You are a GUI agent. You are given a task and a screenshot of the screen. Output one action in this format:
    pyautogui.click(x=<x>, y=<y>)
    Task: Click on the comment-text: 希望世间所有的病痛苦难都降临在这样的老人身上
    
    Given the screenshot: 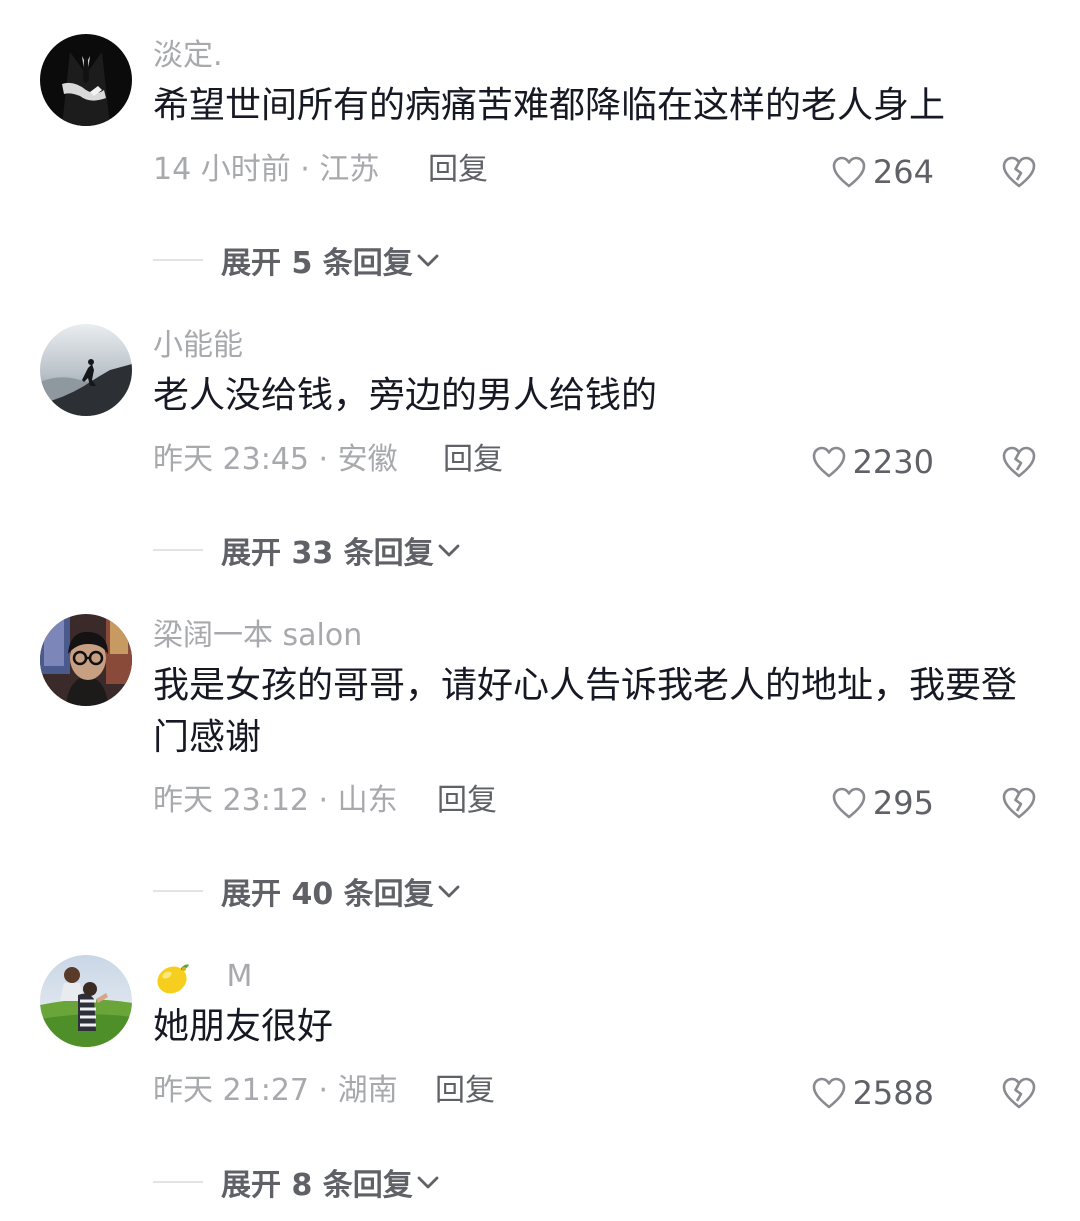 What is the action you would take?
    pyautogui.click(x=549, y=105)
    